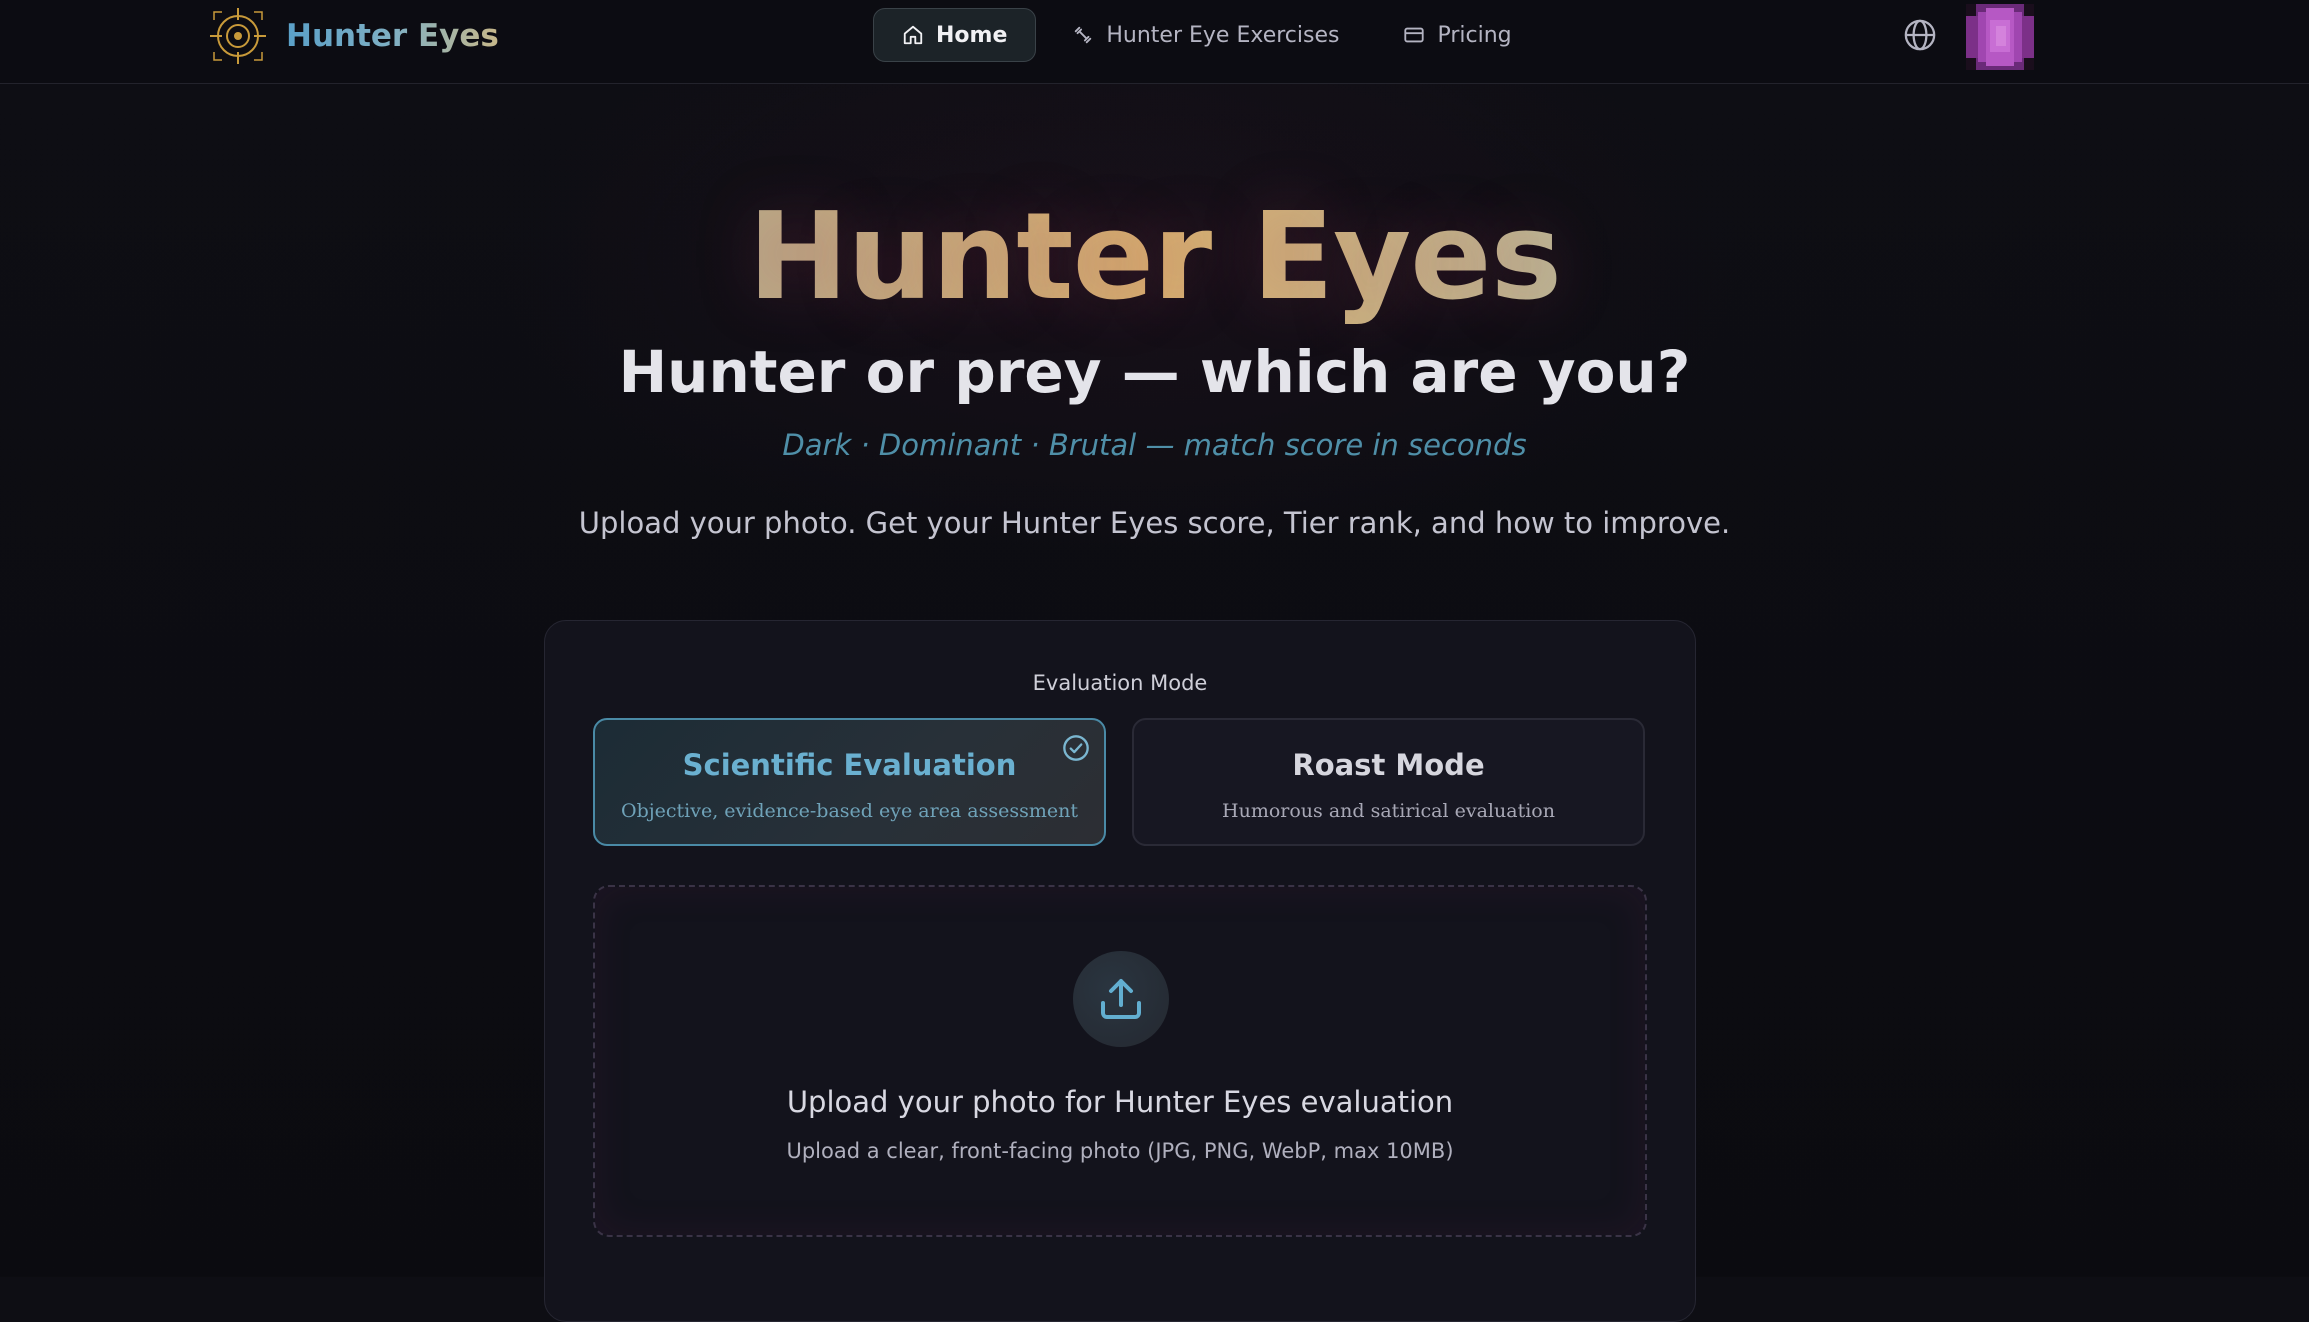 Image resolution: width=2309 pixels, height=1322 pixels. What do you see at coordinates (392, 36) in the screenshot?
I see `brand-name: Hunter Eyes` at bounding box center [392, 36].